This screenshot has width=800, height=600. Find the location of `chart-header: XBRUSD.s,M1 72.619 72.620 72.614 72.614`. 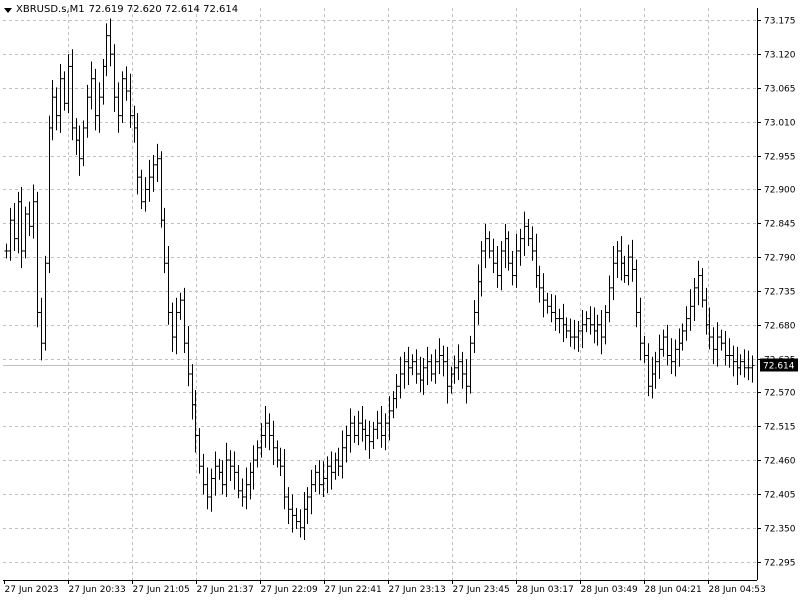

chart-header: XBRUSD.s,M1 72.619 72.620 72.614 72.614 is located at coordinates (121, 10).